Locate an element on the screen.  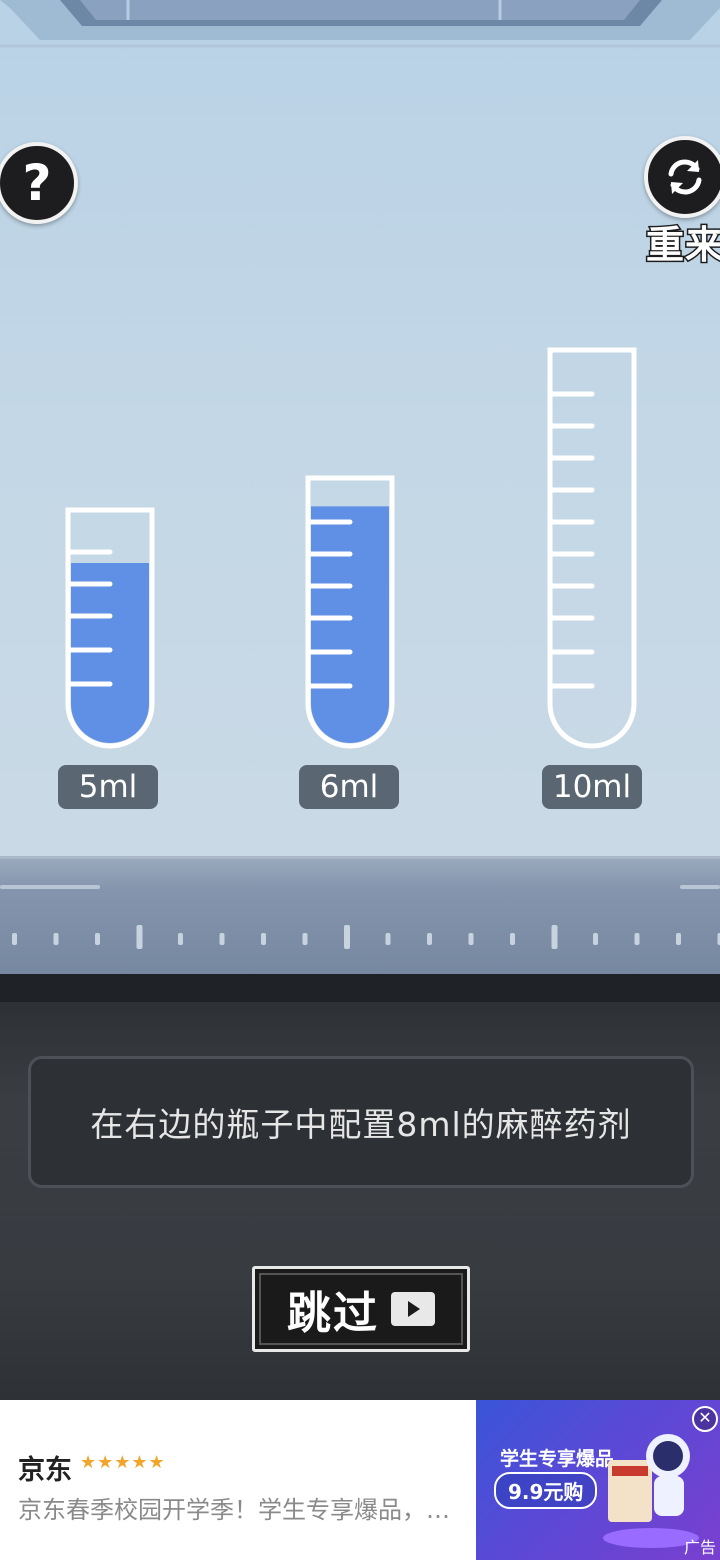
top-frame is located at coordinates (360, 24).